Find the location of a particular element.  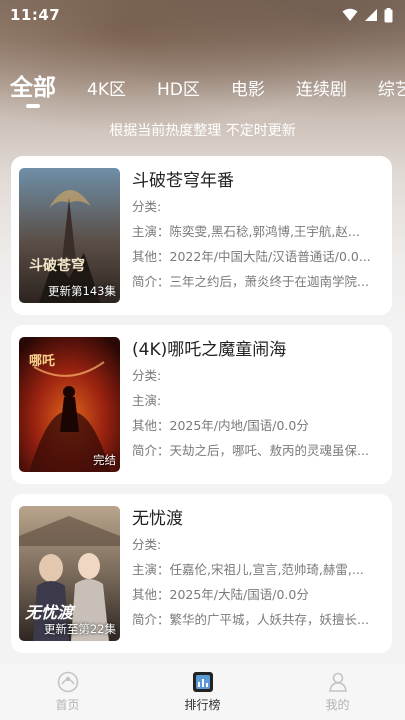

ranking-icon is located at coordinates (203, 682).